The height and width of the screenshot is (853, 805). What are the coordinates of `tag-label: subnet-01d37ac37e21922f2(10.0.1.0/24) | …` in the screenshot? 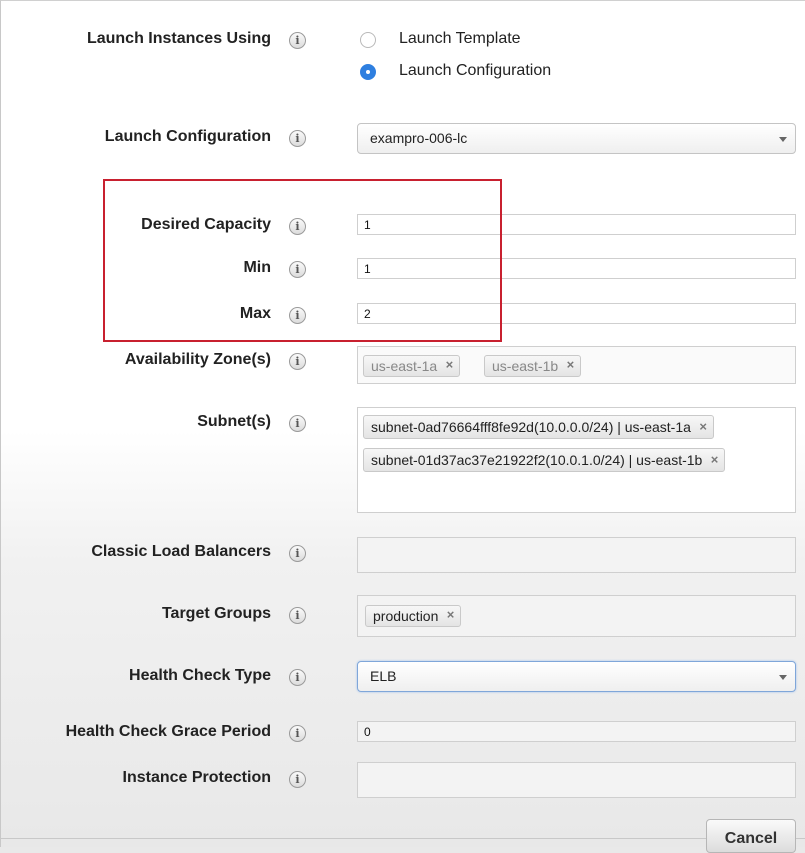 It's located at (537, 460).